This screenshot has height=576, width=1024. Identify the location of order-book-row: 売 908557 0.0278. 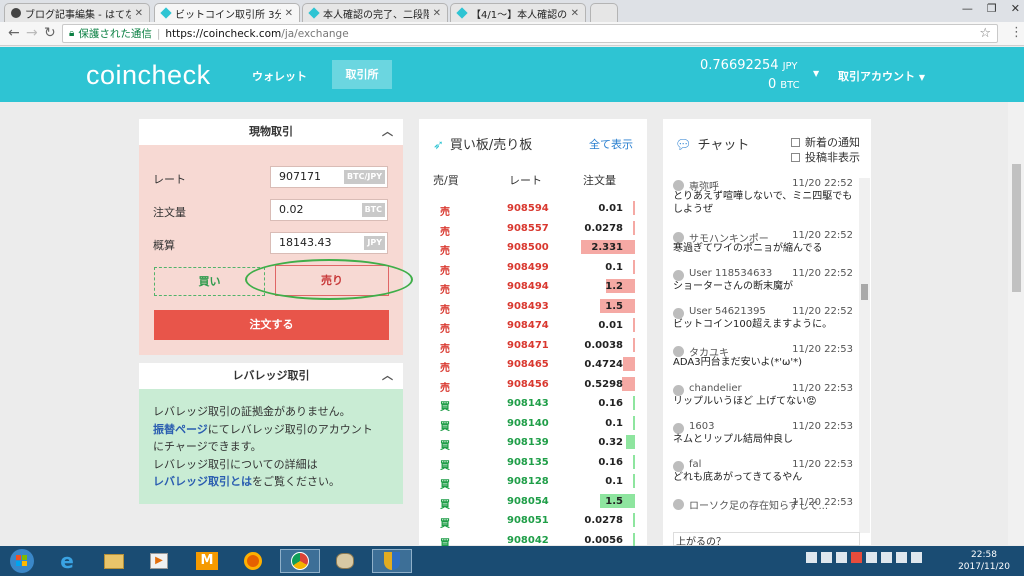
(533, 230).